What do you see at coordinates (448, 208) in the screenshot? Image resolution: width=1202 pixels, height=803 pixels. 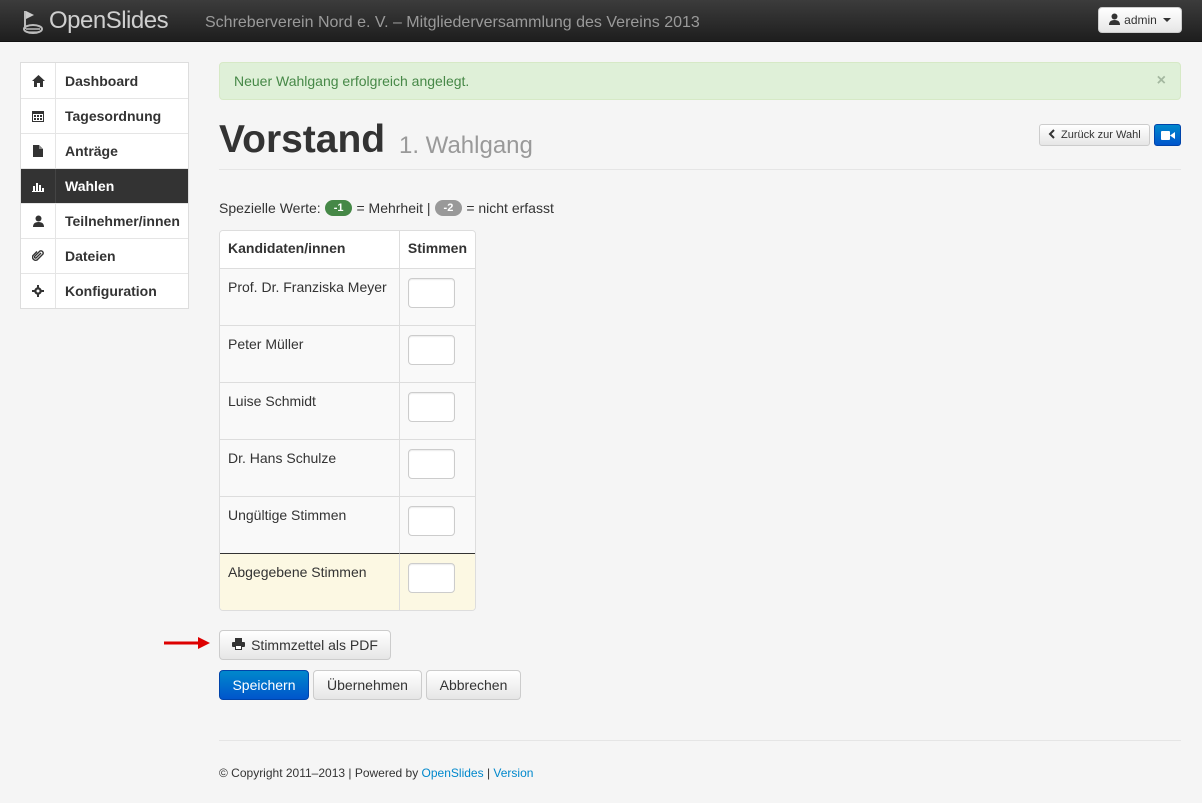 I see `not-recorded-badge: -2` at bounding box center [448, 208].